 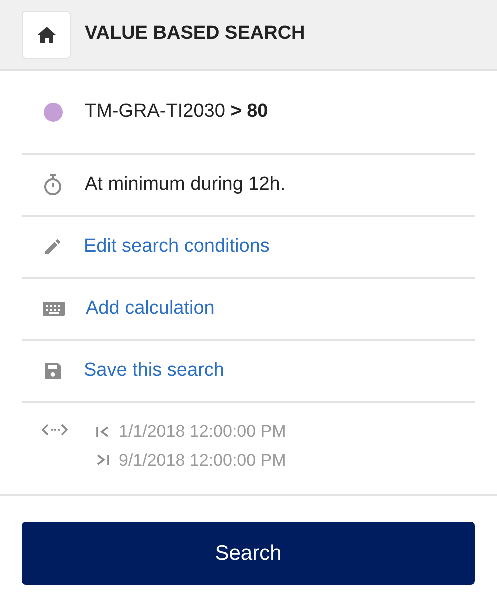 I want to click on search-button: Search, so click(x=248, y=553).